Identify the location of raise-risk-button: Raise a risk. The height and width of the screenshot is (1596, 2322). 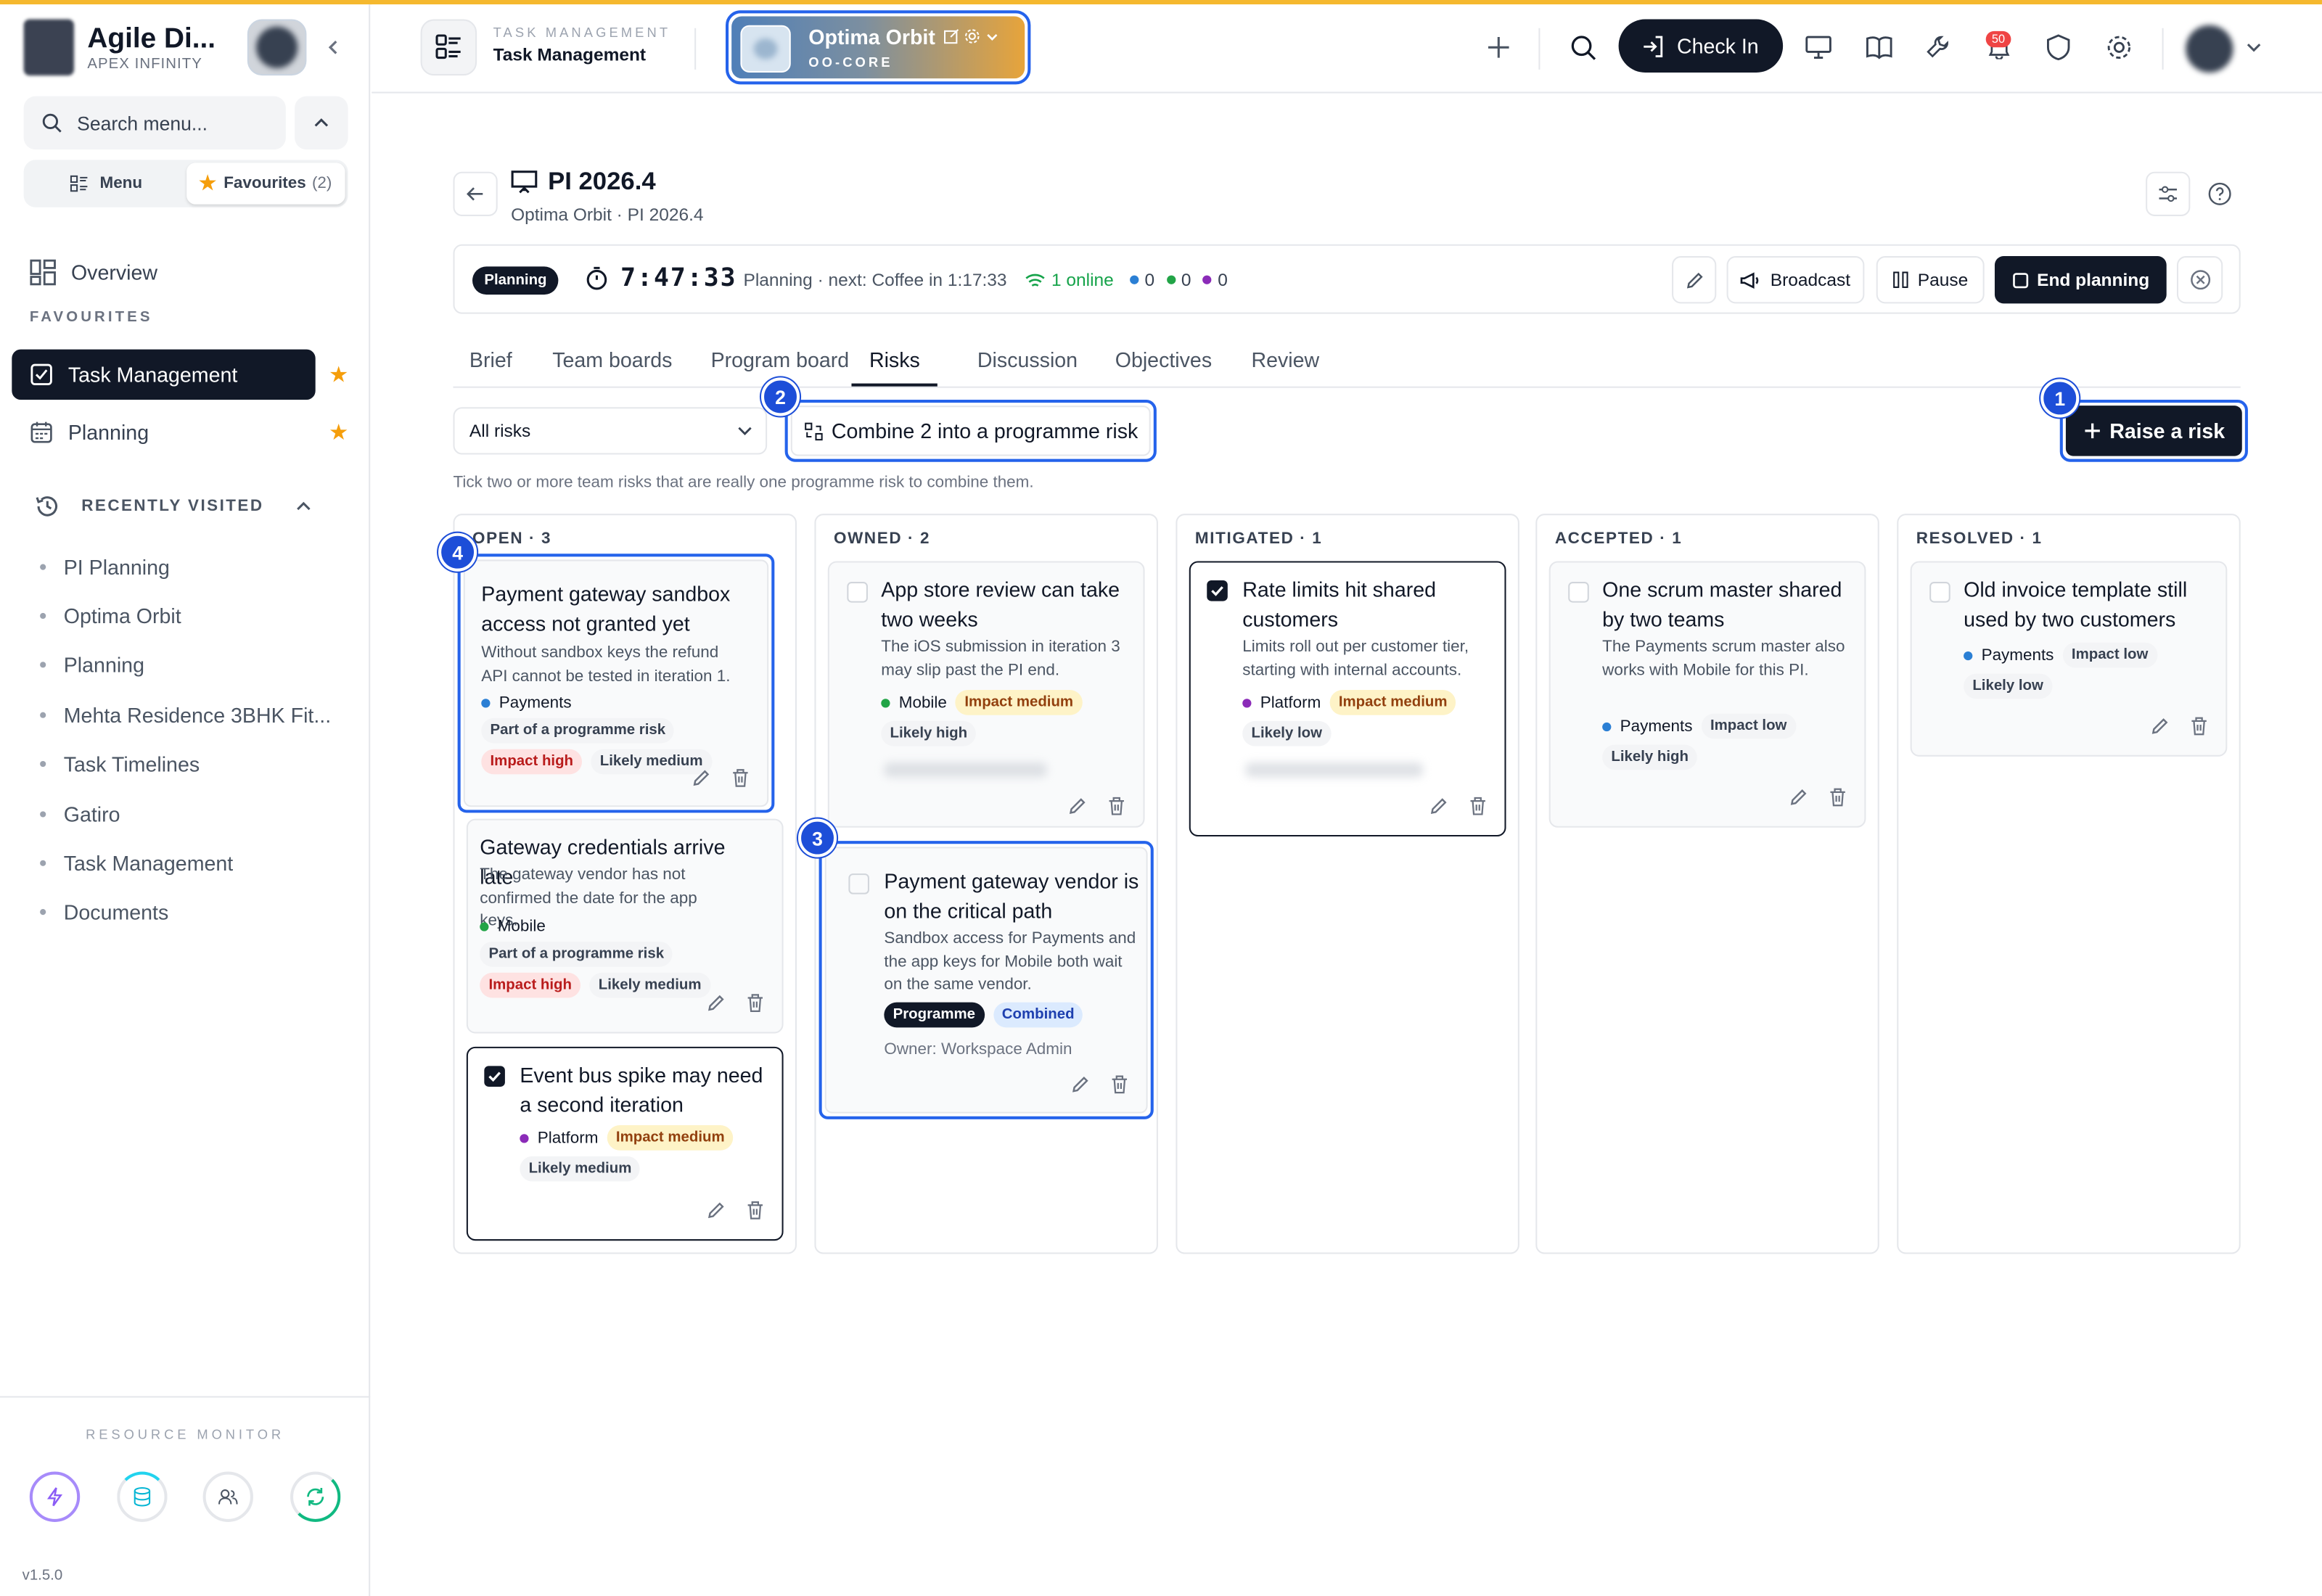
(2153, 431).